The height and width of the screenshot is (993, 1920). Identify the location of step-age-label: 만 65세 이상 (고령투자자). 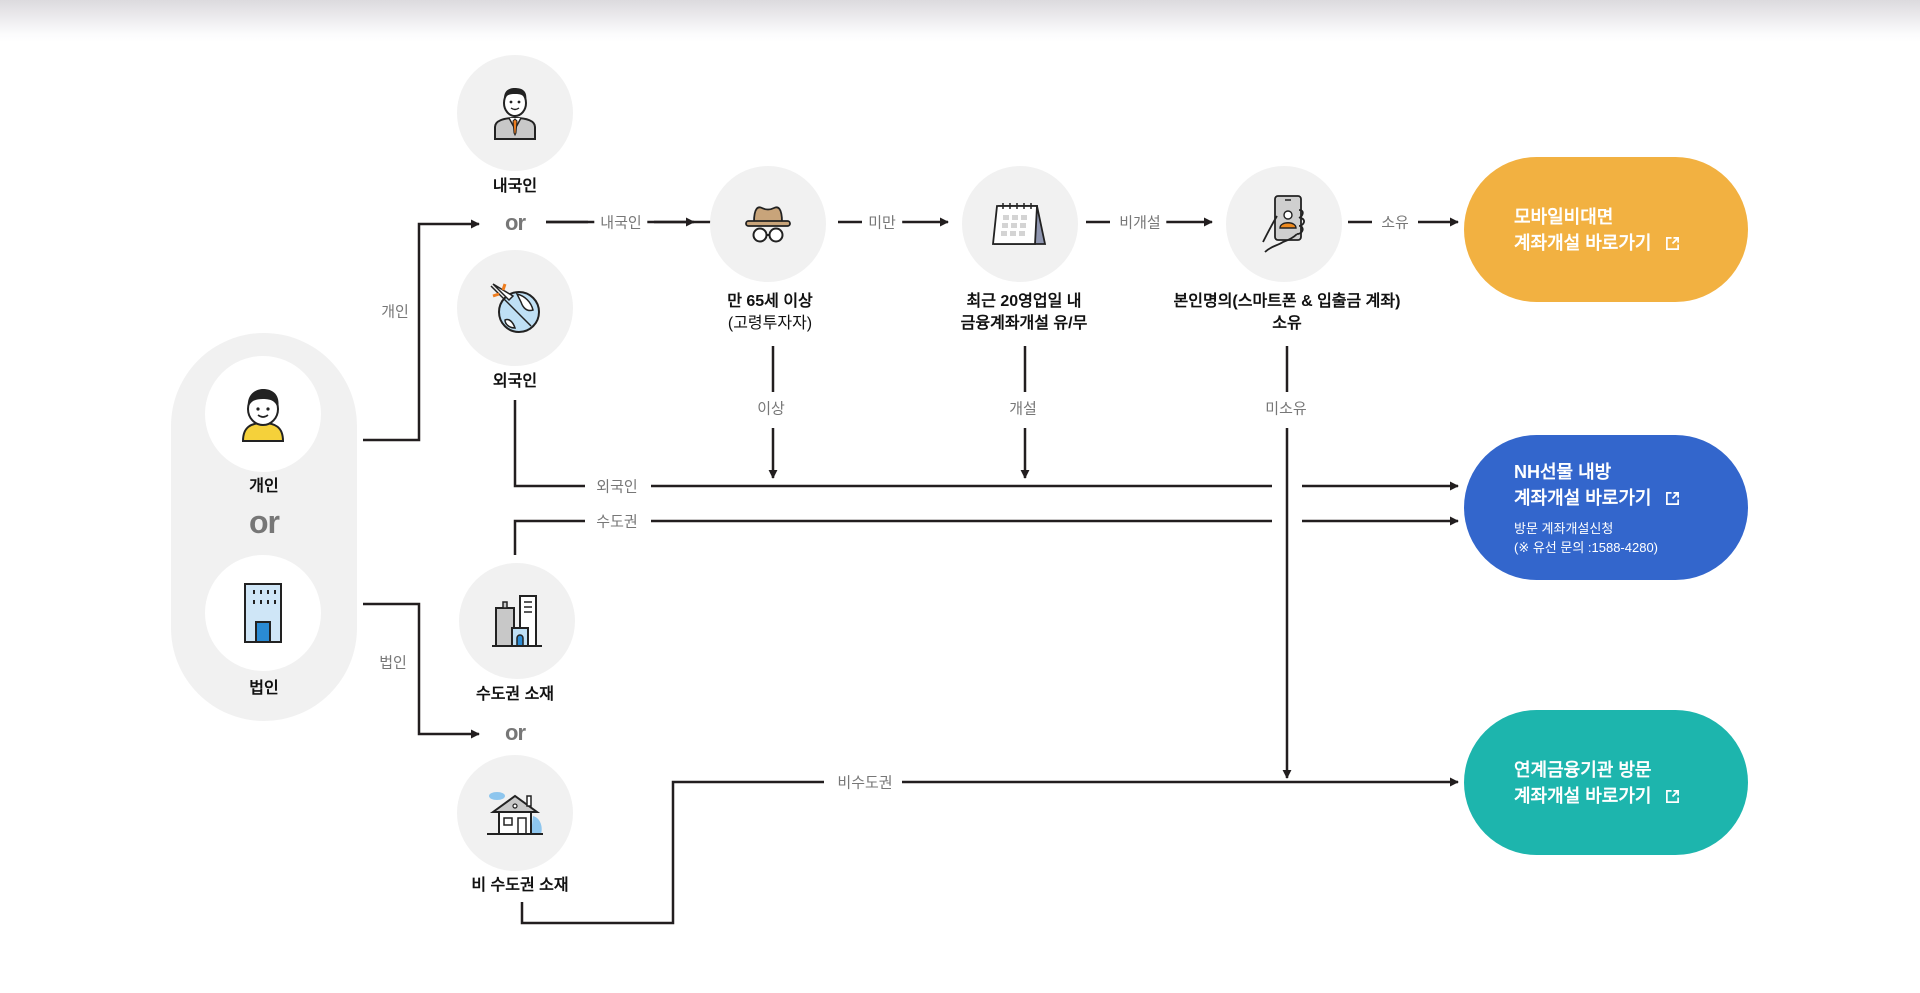
(770, 313).